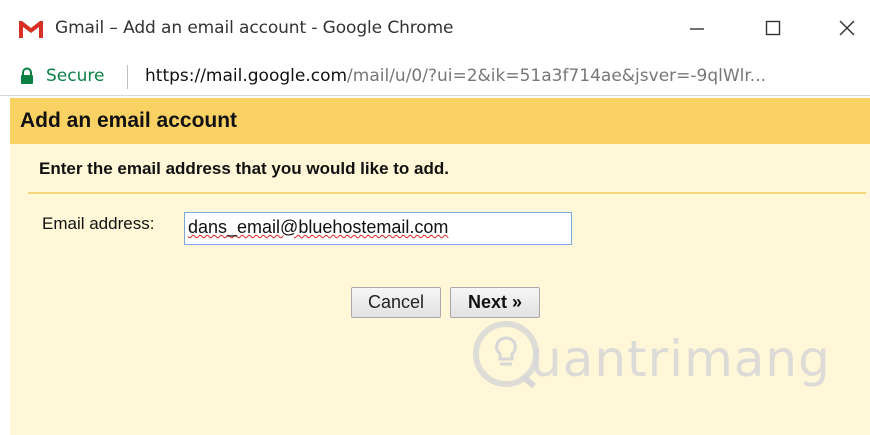 The width and height of the screenshot is (870, 435). Describe the element at coordinates (127, 77) in the screenshot. I see `address-separator` at that location.